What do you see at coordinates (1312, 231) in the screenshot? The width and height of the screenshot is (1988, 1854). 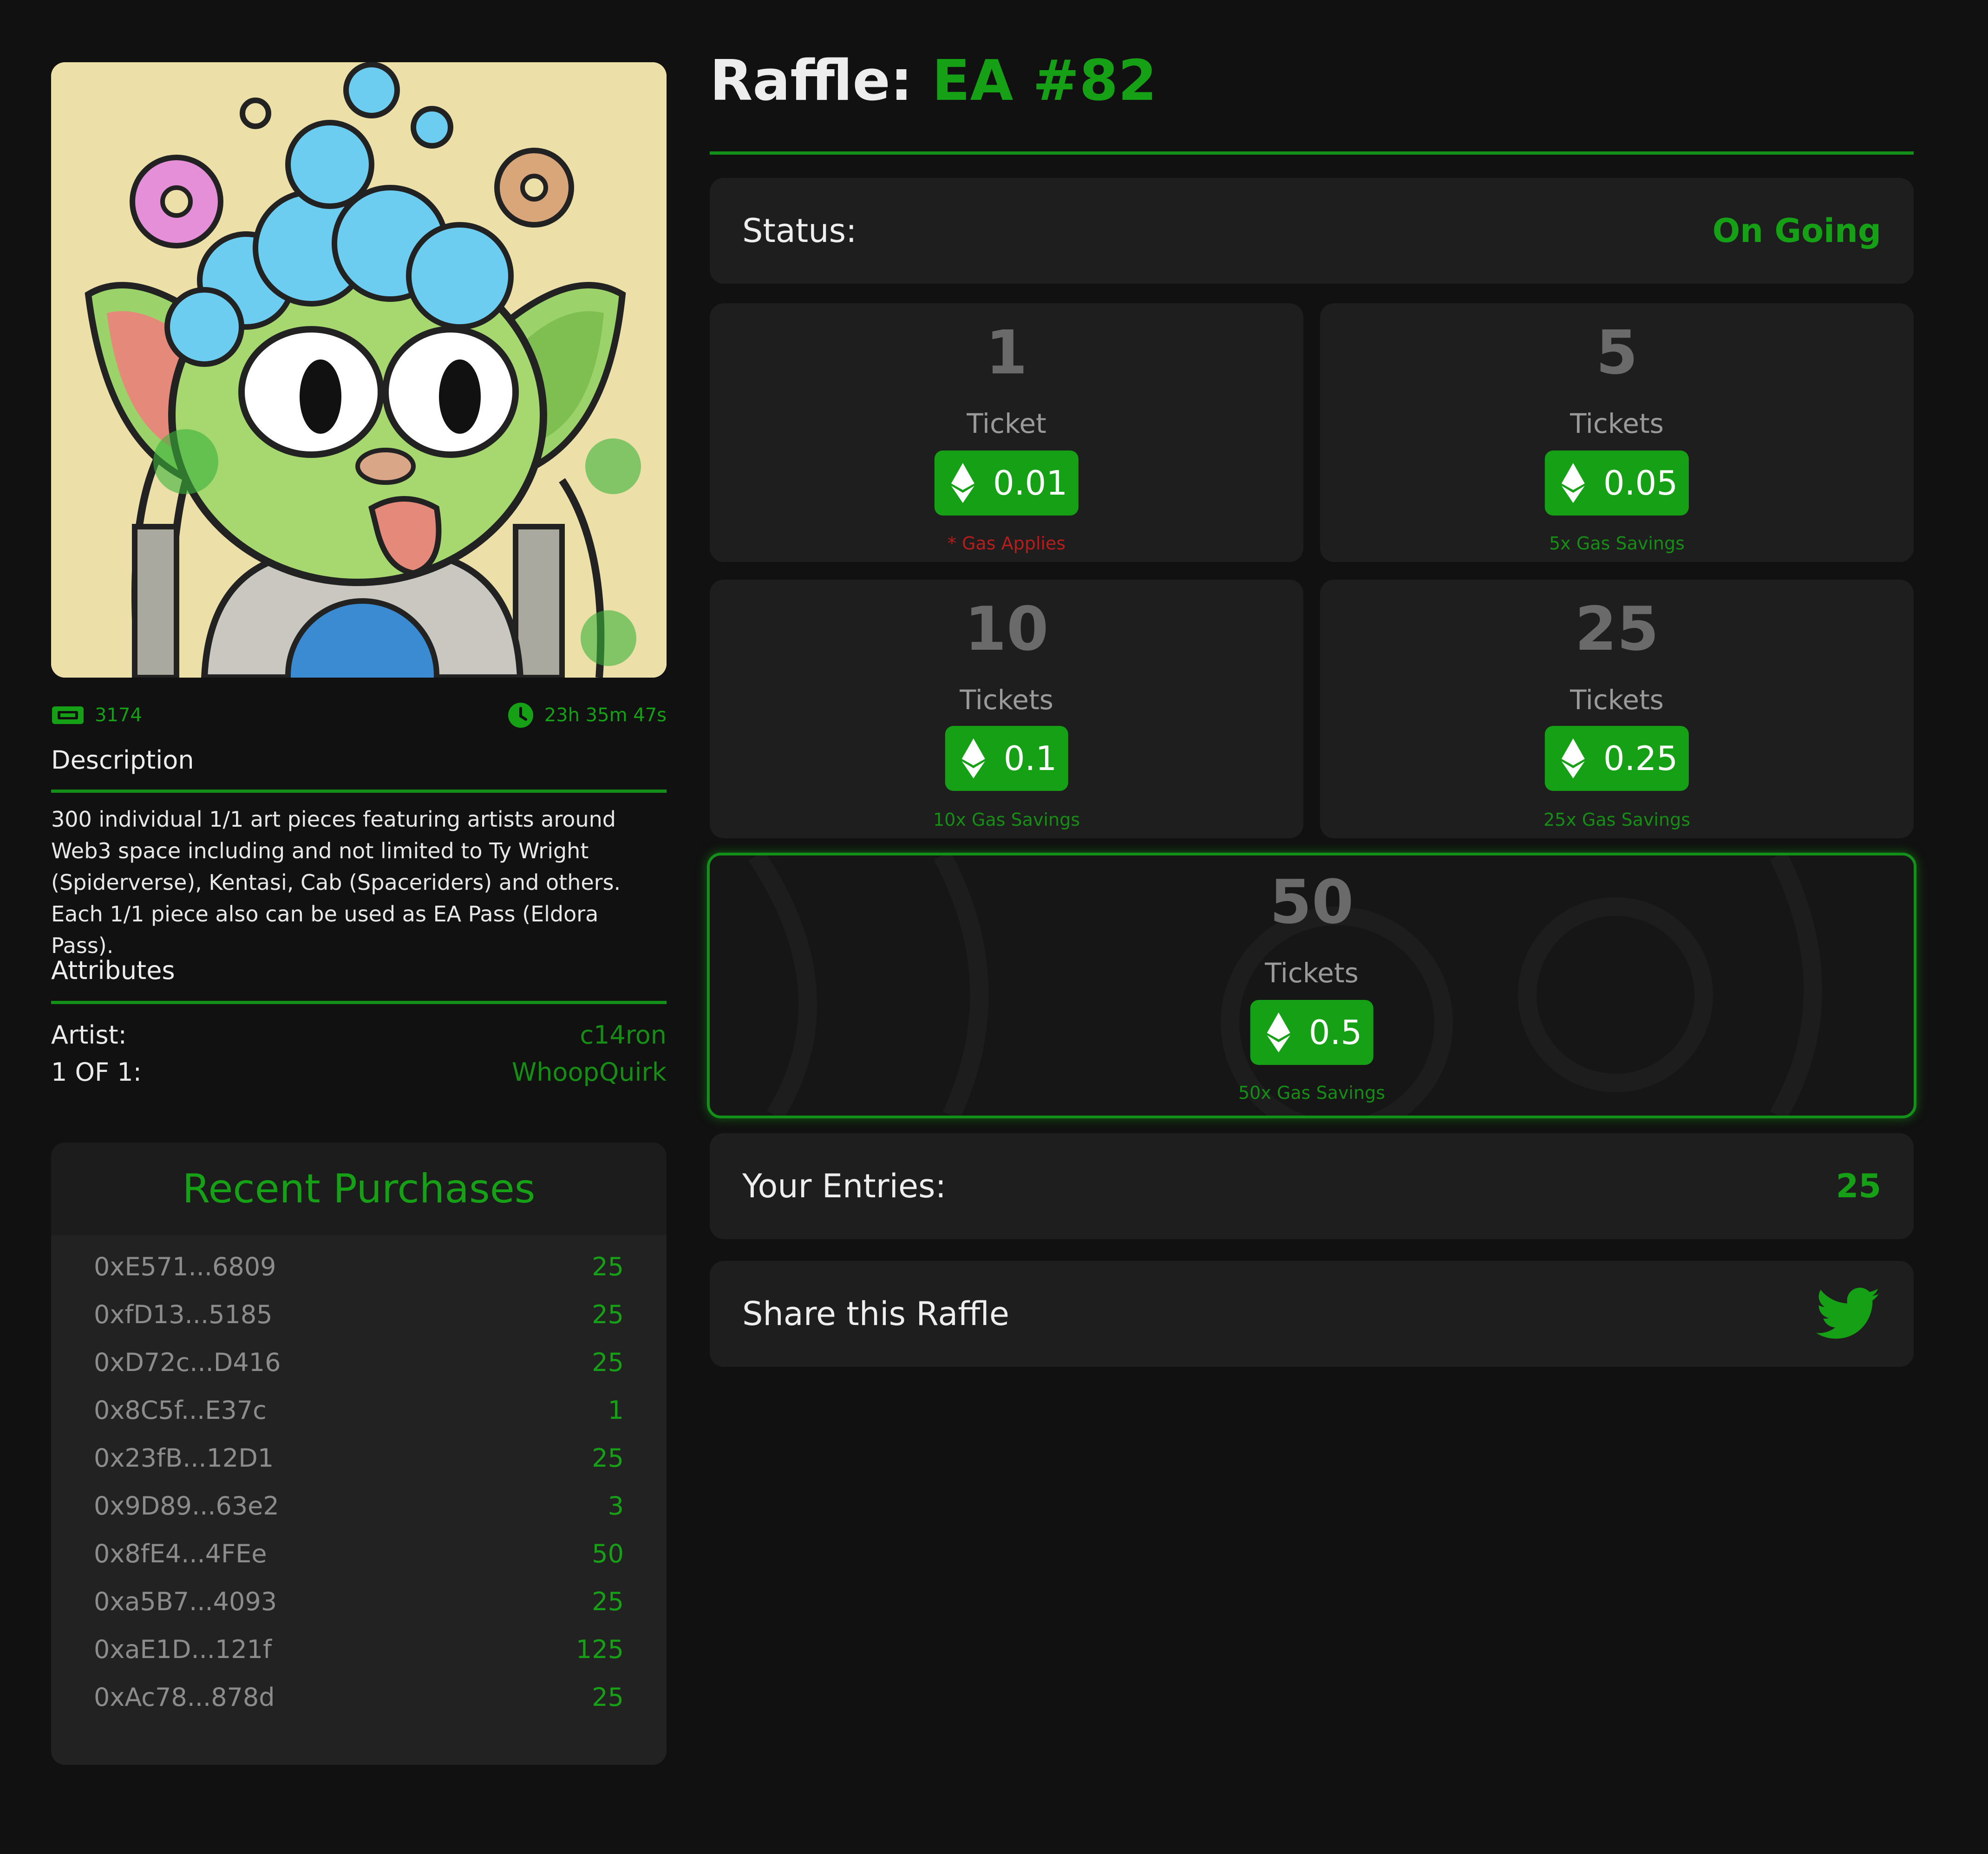 I see `status-panel: Status: On Going` at bounding box center [1312, 231].